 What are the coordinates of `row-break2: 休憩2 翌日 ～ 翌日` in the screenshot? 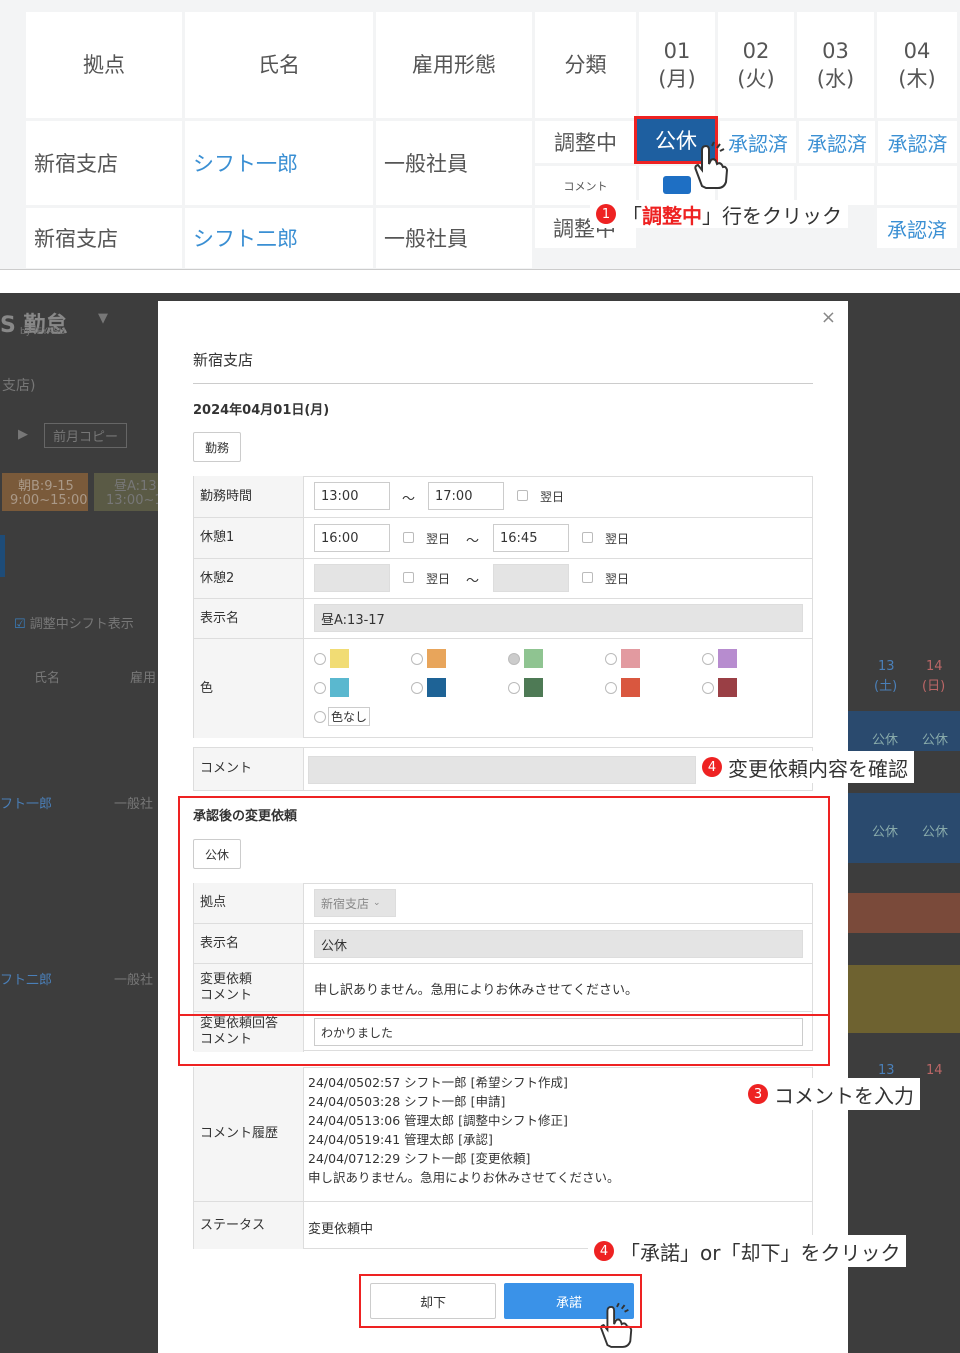 It's located at (503, 578).